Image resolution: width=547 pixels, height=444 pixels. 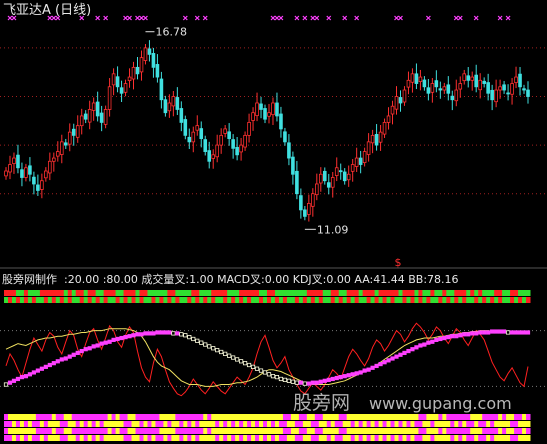 What do you see at coordinates (440, 403) in the screenshot?
I see `watermark-url: www.gupang.com` at bounding box center [440, 403].